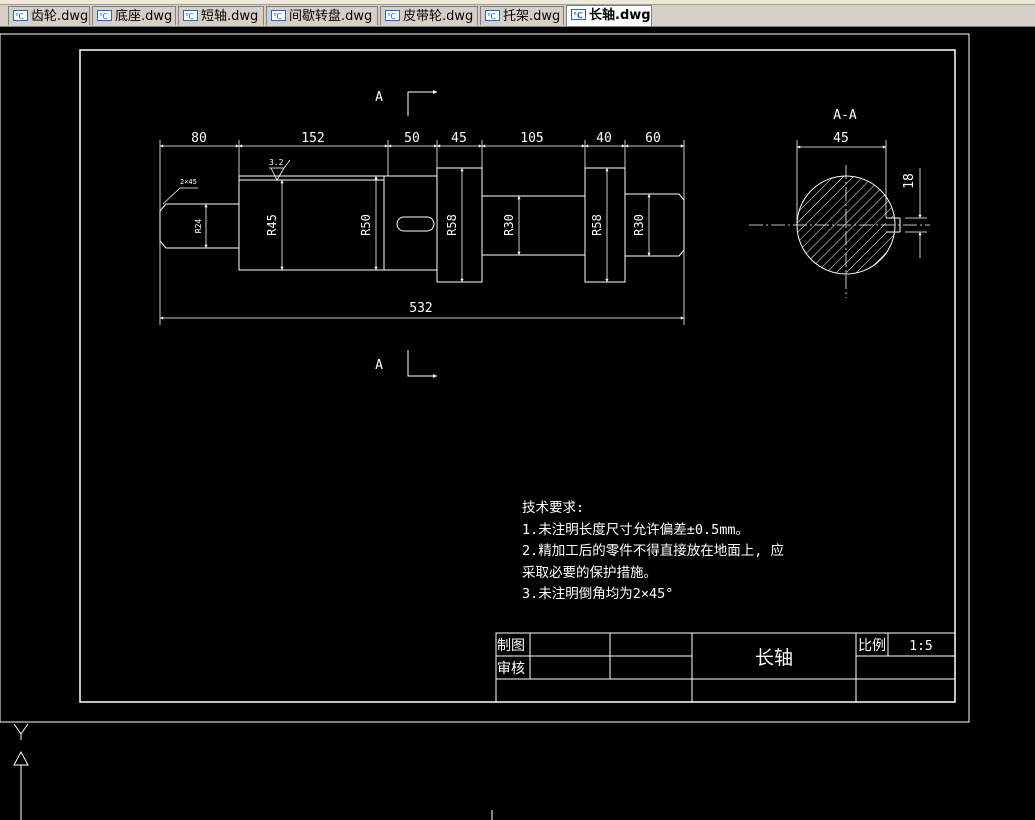 The image size is (1035, 820). Describe the element at coordinates (635, 530) in the screenshot. I see `tech-req-line-1: 1.未注明长度尺寸允许偏差±0.5mm。` at that location.